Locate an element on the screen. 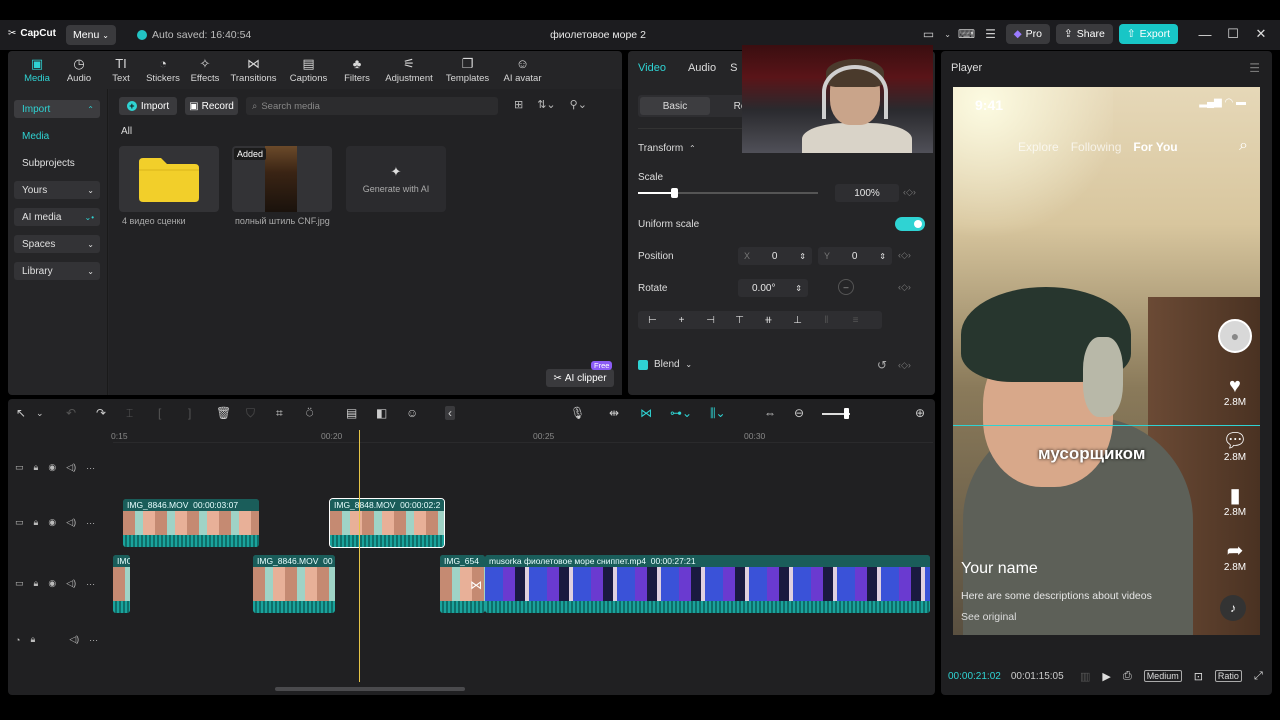  filter-icon: ⚲⌄ is located at coordinates (578, 104).